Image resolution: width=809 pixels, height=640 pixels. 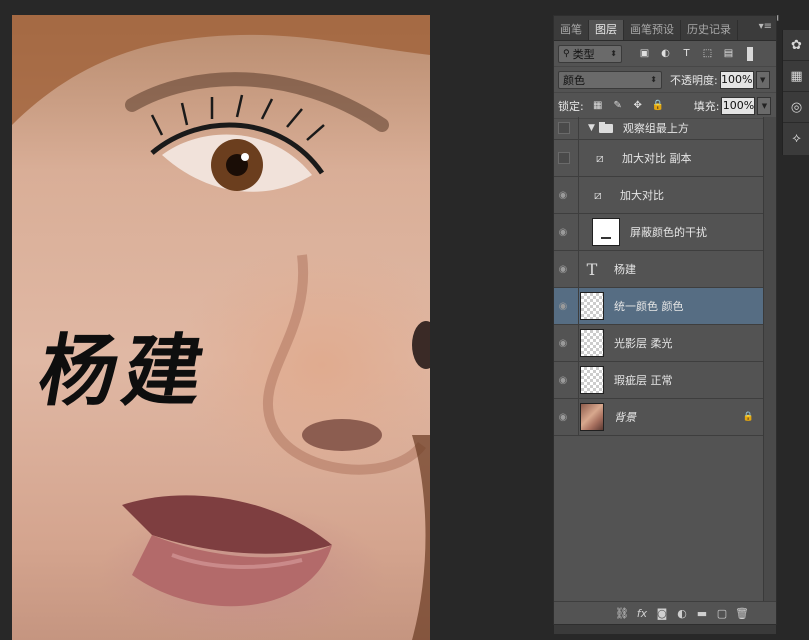 I want to click on layer-name: 杨建, so click(x=625, y=269).